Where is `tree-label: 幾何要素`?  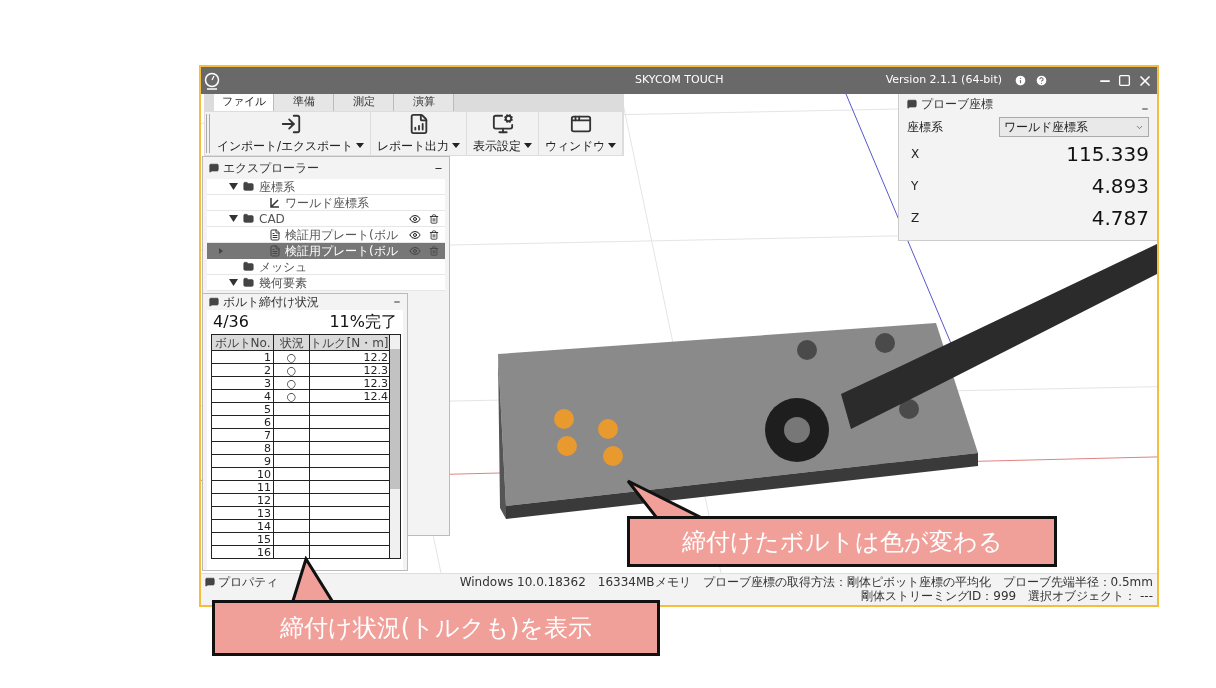 tree-label: 幾何要素 is located at coordinates (283, 283).